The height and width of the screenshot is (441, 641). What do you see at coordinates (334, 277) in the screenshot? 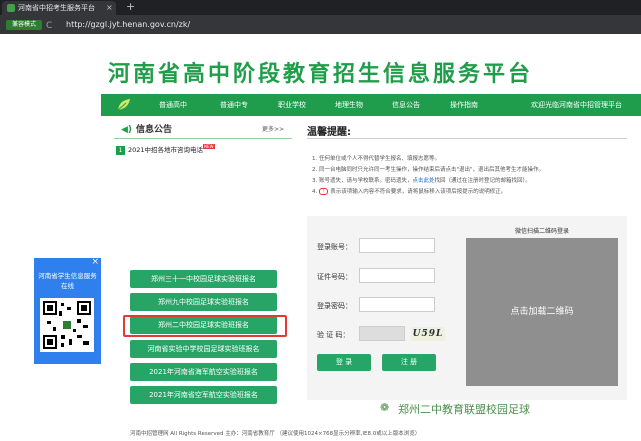
I see `idnum-label: 证件号码：` at bounding box center [334, 277].